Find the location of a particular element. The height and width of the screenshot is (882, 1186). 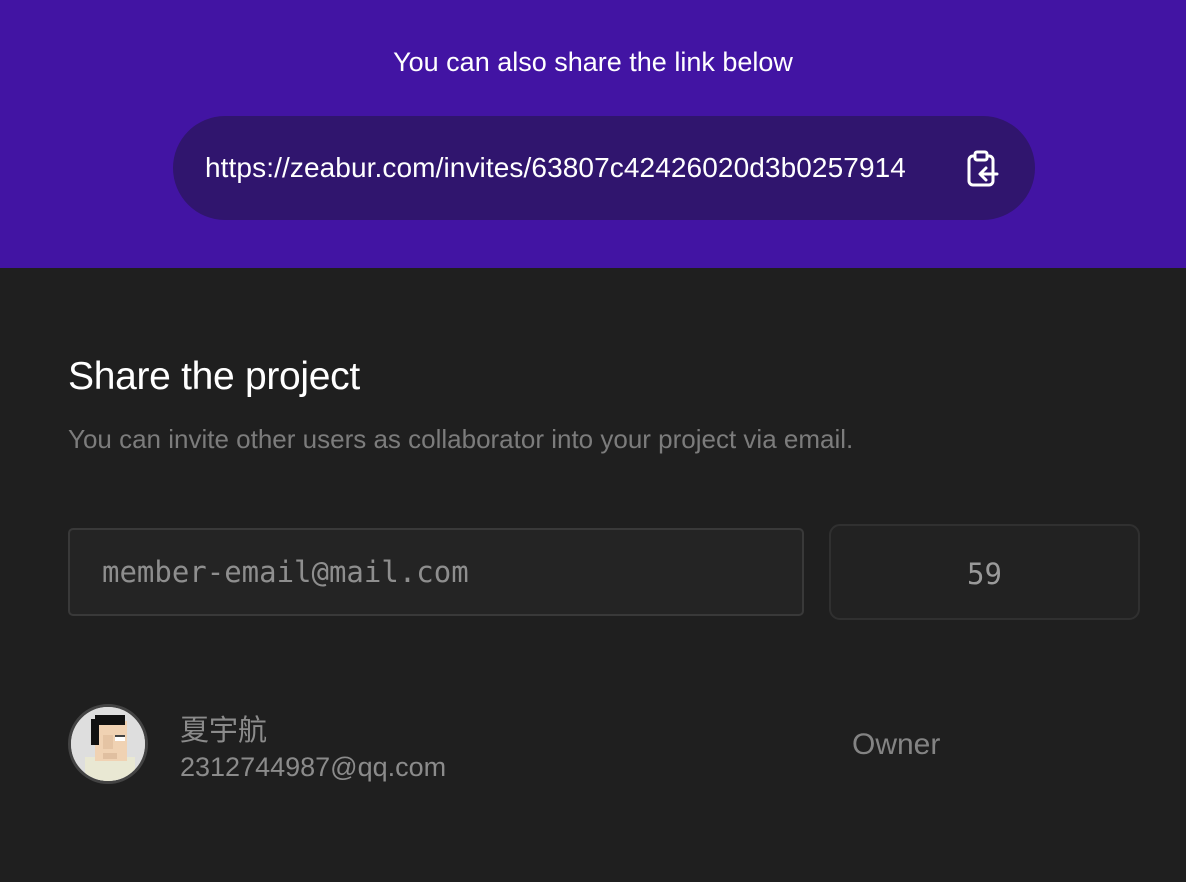

copy-link-button is located at coordinates (983, 169).